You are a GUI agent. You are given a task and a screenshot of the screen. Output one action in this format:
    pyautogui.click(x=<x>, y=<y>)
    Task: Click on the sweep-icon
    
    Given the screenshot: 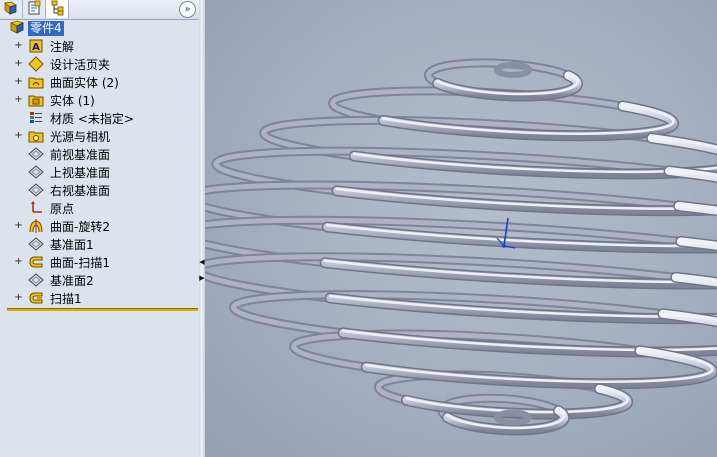 What is the action you would take?
    pyautogui.click(x=36, y=298)
    